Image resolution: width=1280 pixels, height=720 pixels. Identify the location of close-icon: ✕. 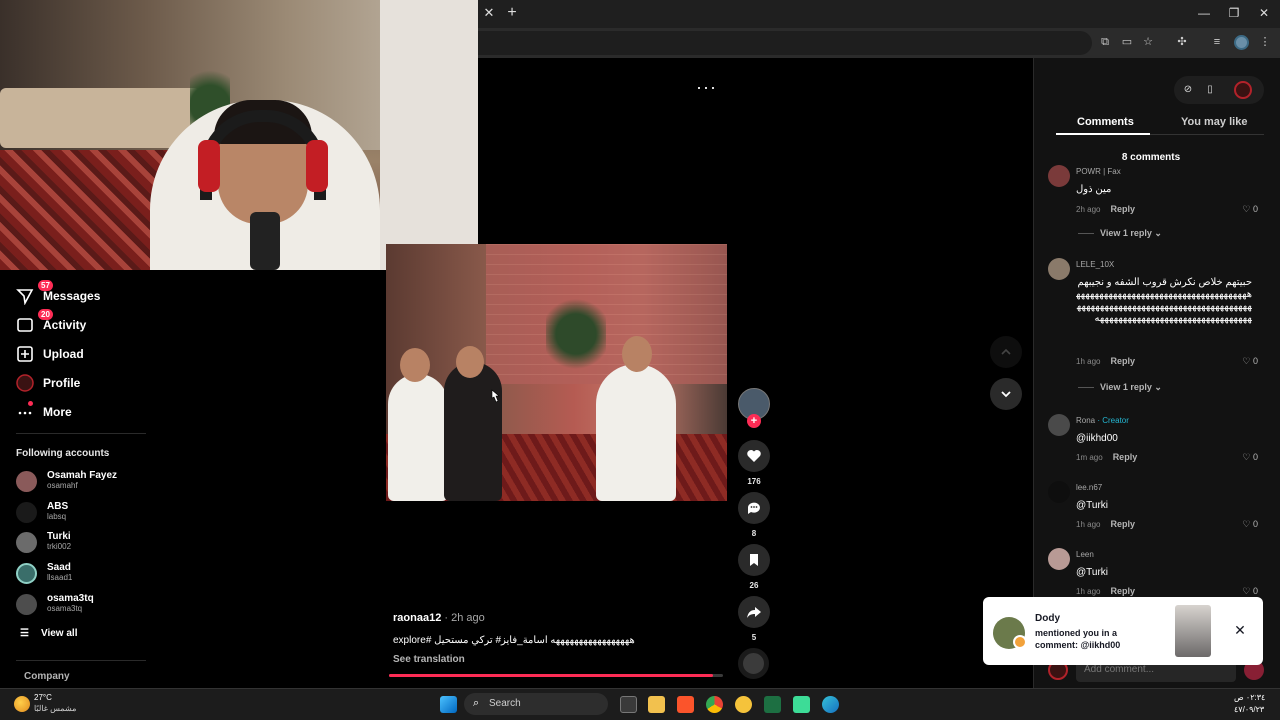
(1240, 630).